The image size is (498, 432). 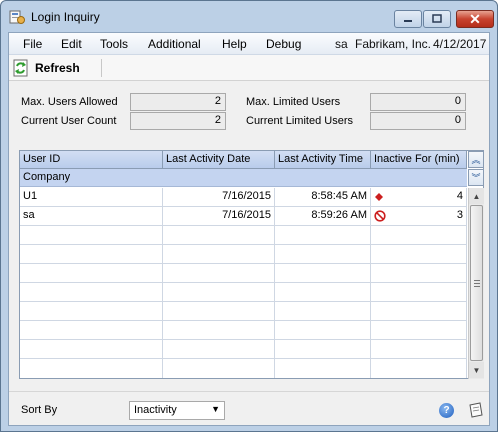 I want to click on window-title: Login Inquiry, so click(x=65, y=17).